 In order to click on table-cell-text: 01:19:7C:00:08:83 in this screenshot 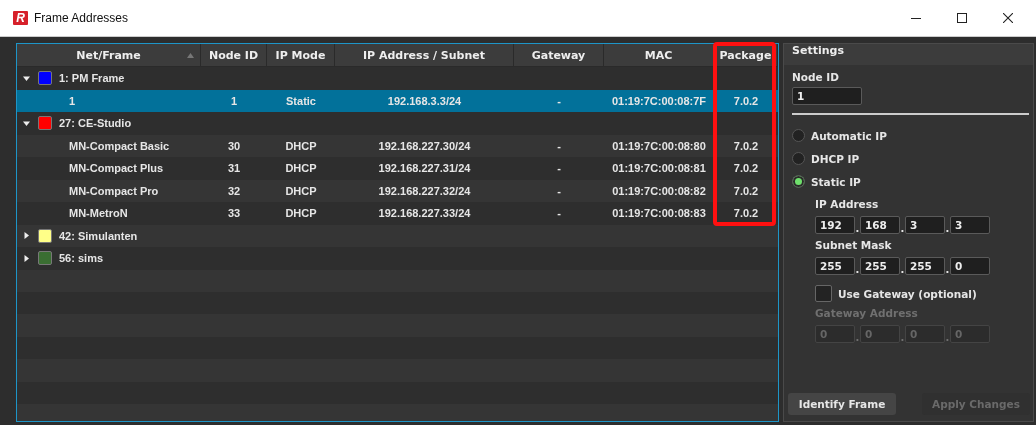, I will do `click(659, 213)`.